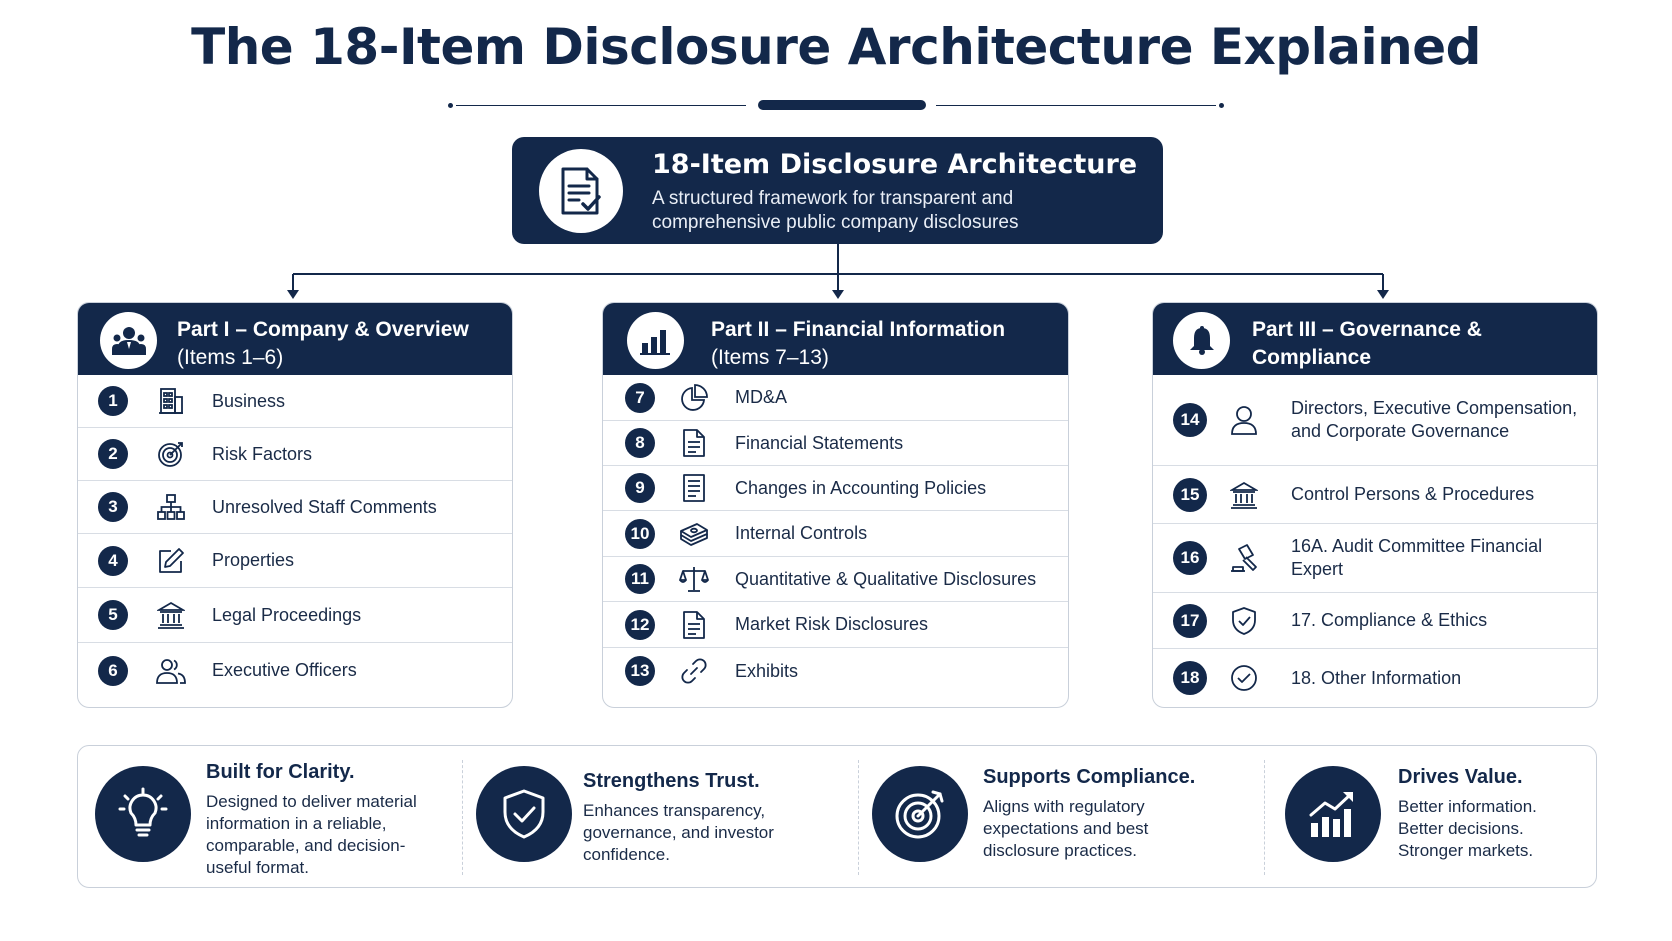  I want to click on part-1-range: (Items 1–6), so click(230, 357).